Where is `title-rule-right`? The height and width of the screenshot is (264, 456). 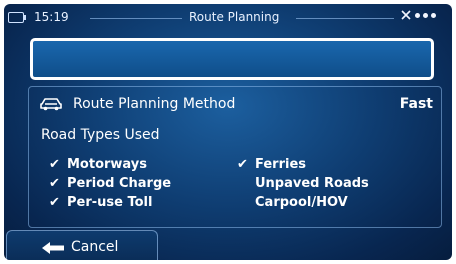 title-rule-right is located at coordinates (345, 18).